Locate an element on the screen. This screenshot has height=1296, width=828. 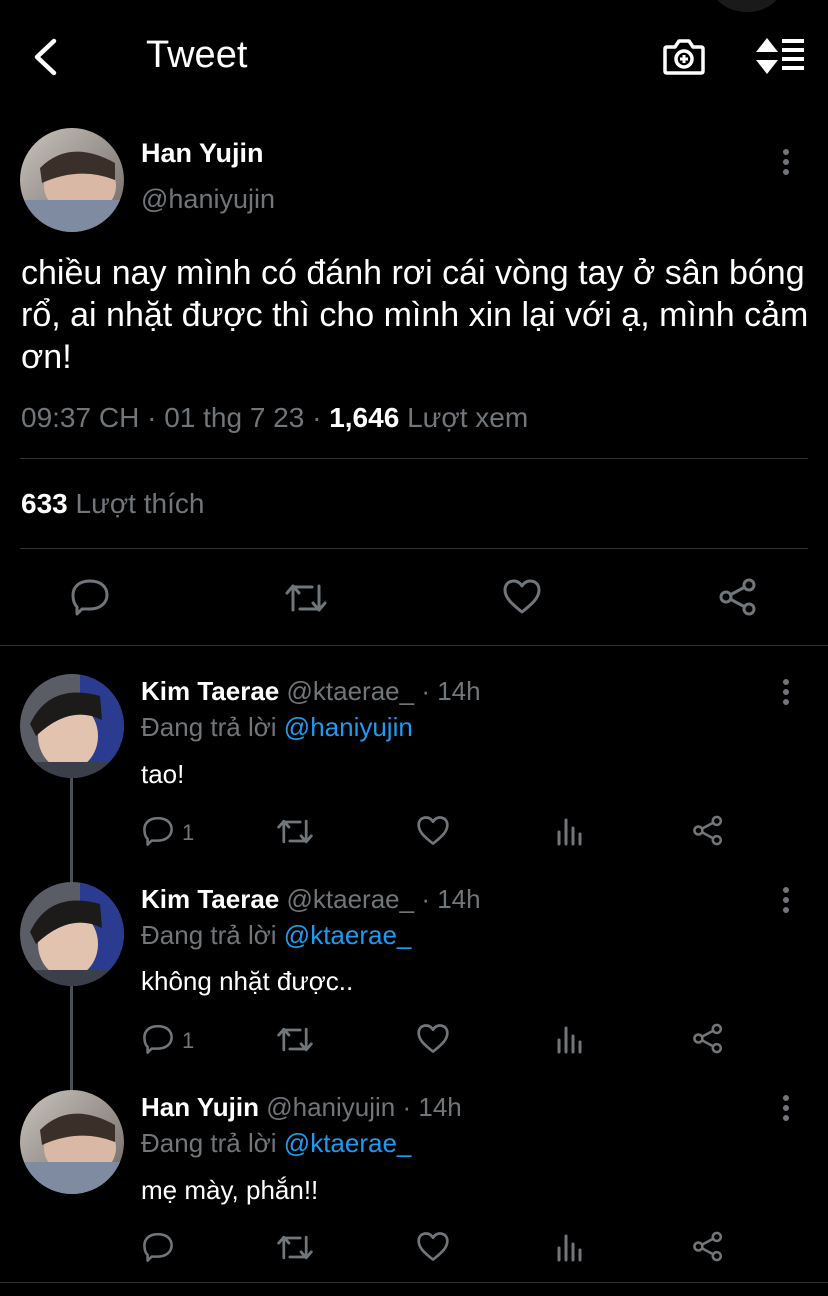
tweet-date: 01 thg 7 23 is located at coordinates (234, 417).